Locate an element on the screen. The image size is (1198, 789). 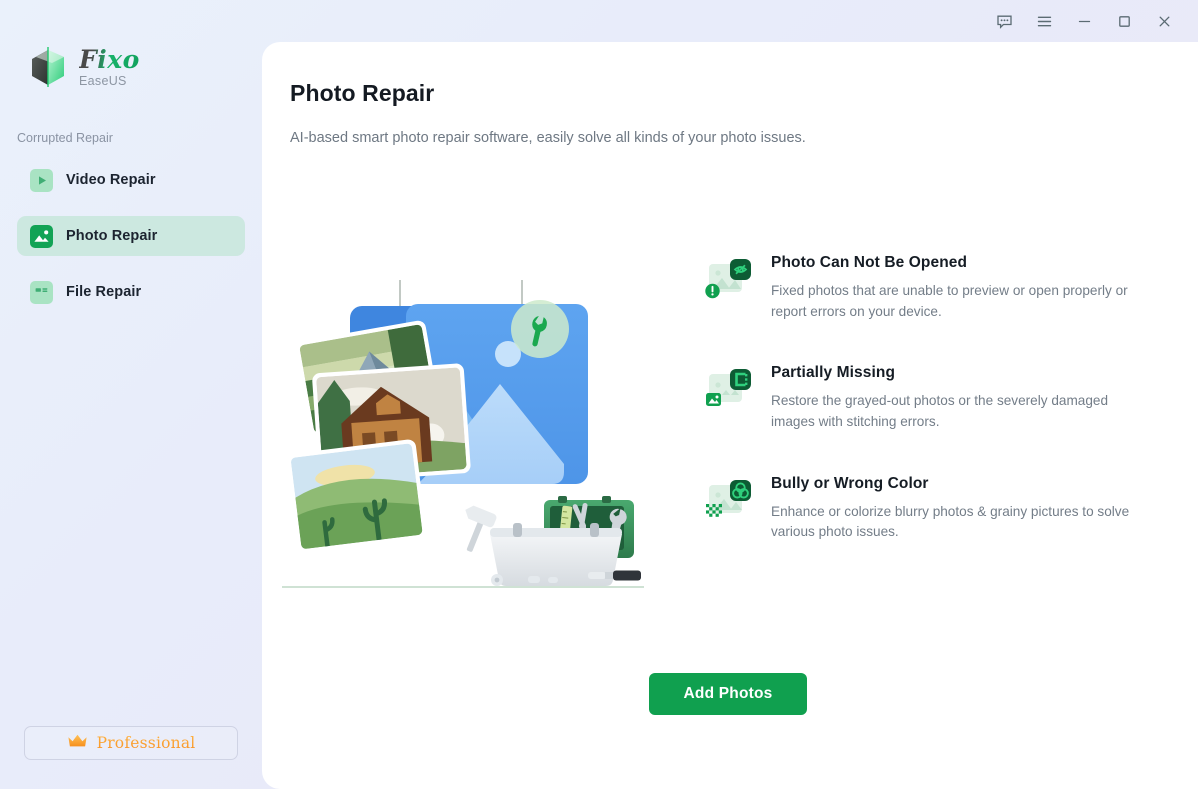
sidebar-item-photo-repair: Photo Repair is located at coordinates (131, 236).